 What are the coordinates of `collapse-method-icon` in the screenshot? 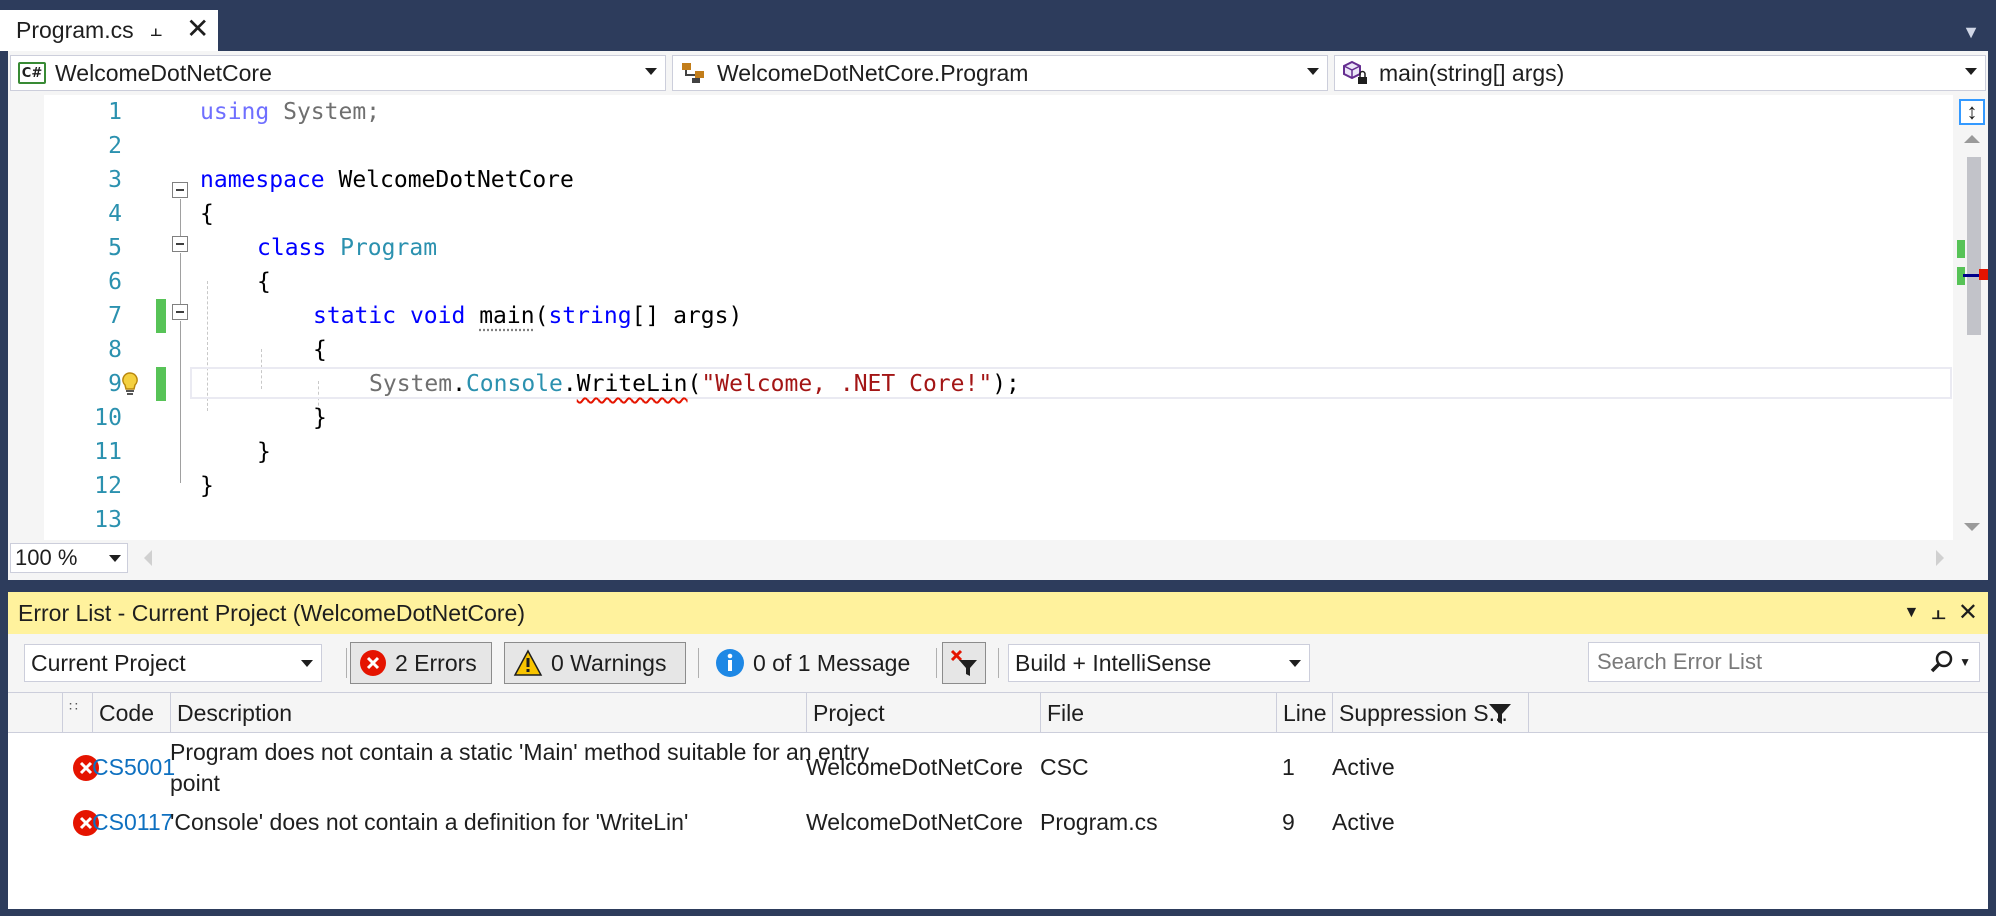 It's located at (180, 312).